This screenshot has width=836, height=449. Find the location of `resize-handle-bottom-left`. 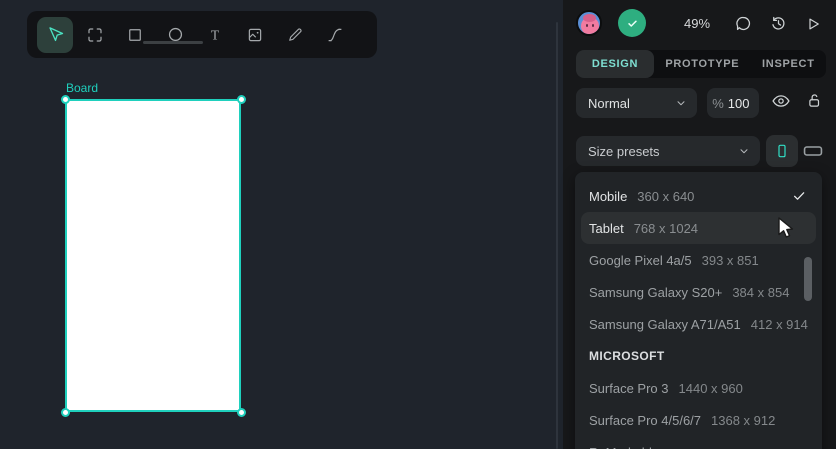

resize-handle-bottom-left is located at coordinates (65, 412).